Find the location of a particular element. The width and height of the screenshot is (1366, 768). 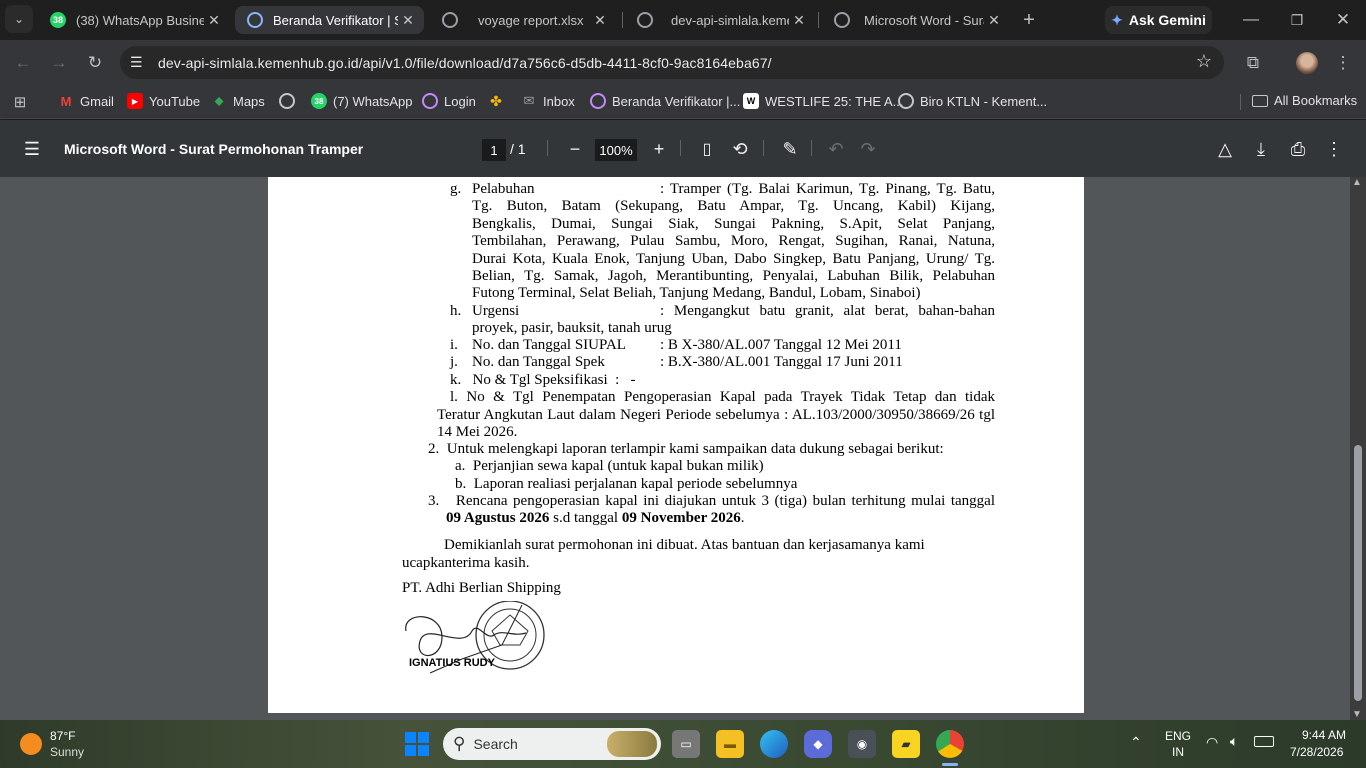

chrome-taskbar-icon is located at coordinates (950, 744).